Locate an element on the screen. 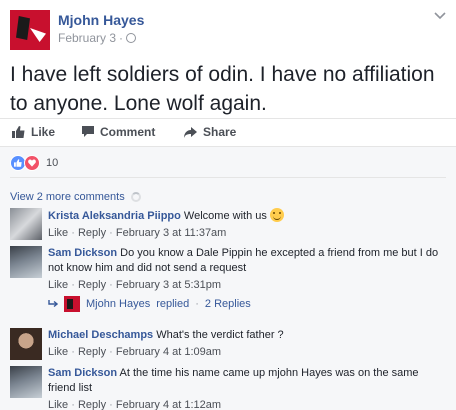 This screenshot has height=410, width=456. like-button: Like is located at coordinates (33, 132).